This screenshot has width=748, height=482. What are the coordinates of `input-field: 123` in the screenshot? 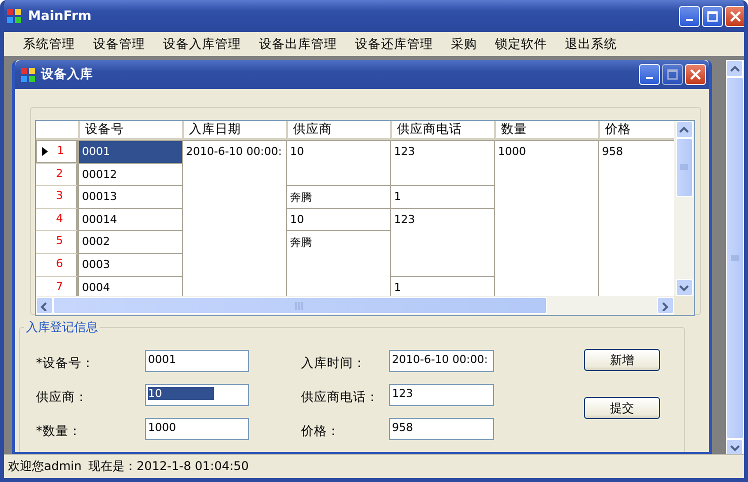 It's located at (441, 395).